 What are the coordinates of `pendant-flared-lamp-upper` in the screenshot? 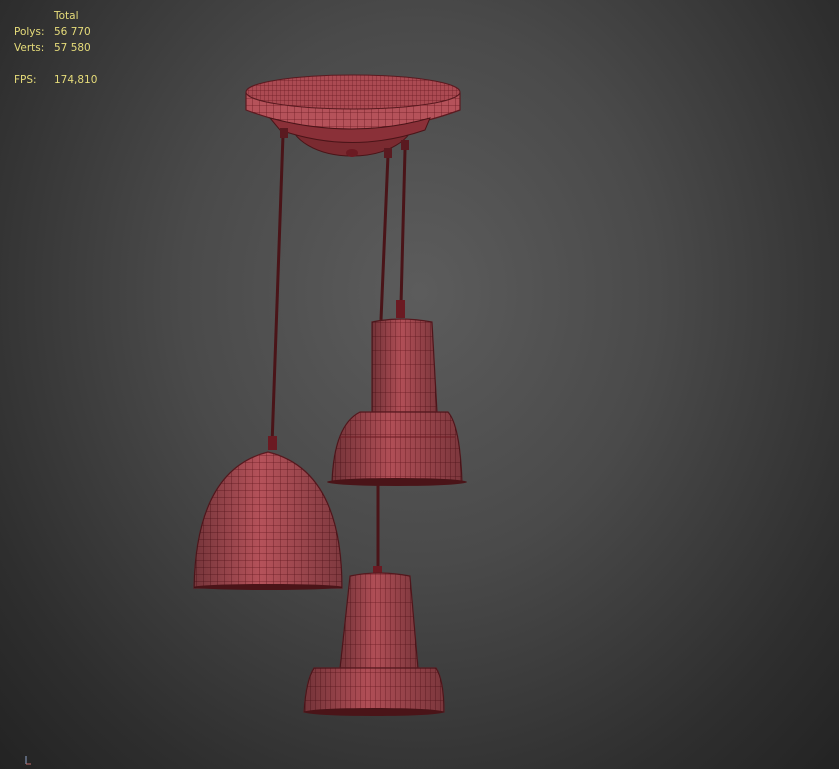 It's located at (397, 393).